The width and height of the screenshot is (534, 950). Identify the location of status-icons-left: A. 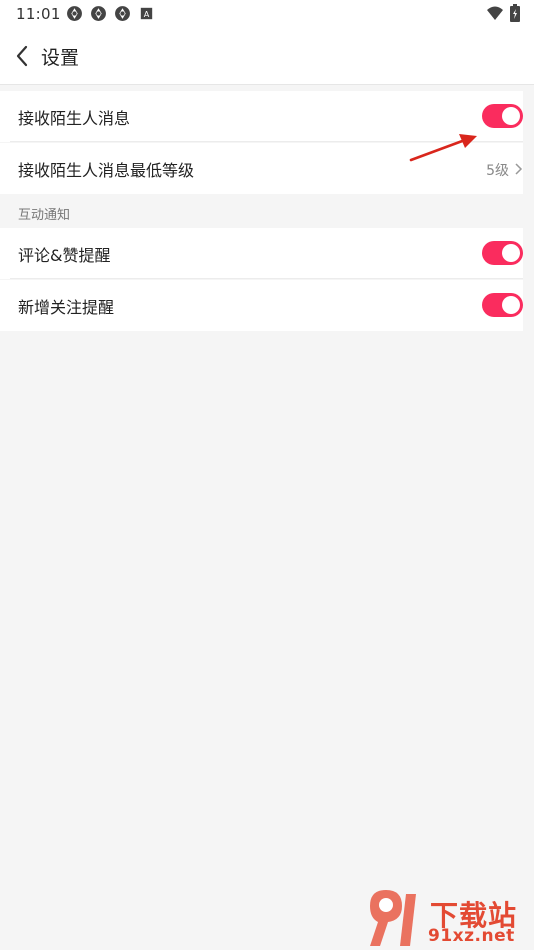
(109, 13).